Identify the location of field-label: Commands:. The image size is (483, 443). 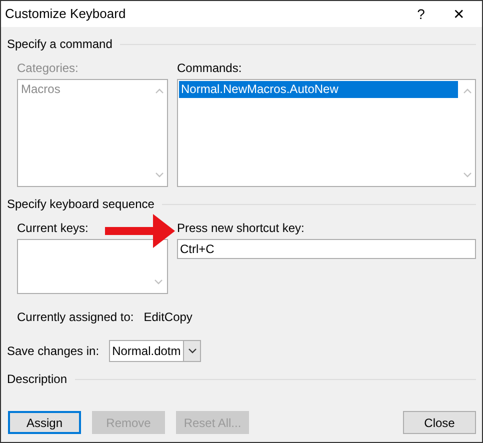
(210, 68).